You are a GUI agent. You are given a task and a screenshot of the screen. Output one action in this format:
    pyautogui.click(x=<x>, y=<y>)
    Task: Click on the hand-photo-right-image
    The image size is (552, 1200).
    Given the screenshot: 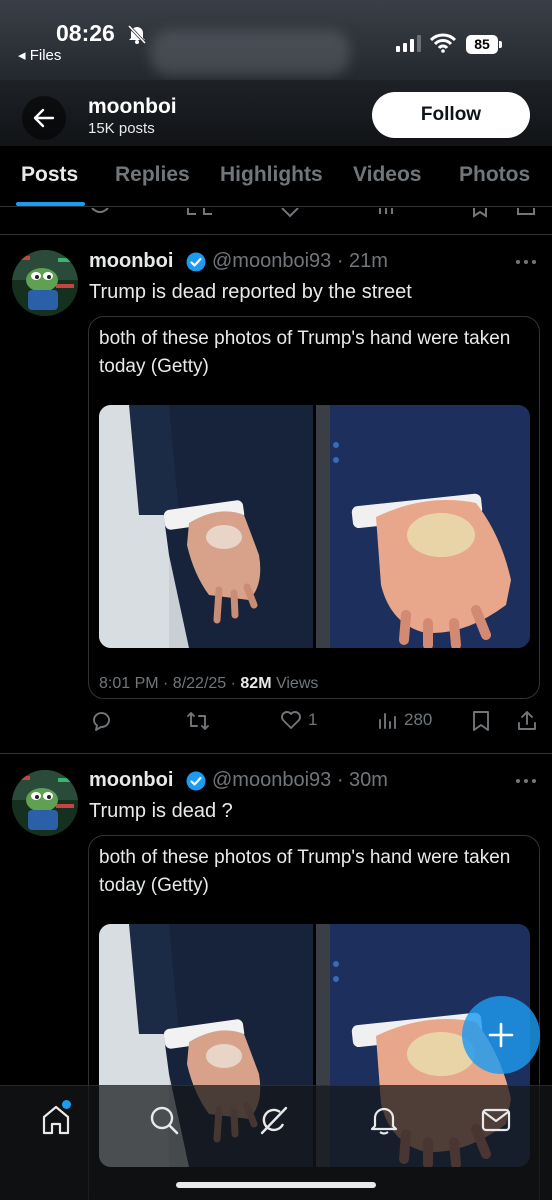 What is the action you would take?
    pyautogui.click(x=423, y=526)
    